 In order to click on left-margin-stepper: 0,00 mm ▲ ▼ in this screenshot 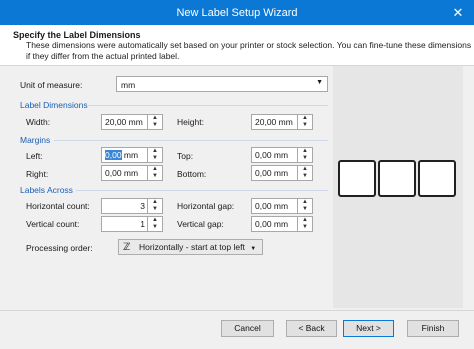, I will do `click(132, 155)`.